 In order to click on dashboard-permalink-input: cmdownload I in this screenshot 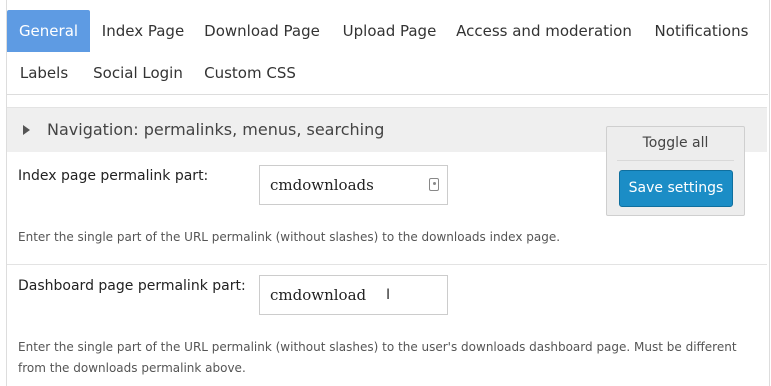, I will do `click(353, 295)`.